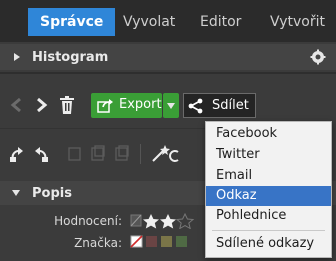  What do you see at coordinates (105, 106) in the screenshot?
I see `export-icon` at bounding box center [105, 106].